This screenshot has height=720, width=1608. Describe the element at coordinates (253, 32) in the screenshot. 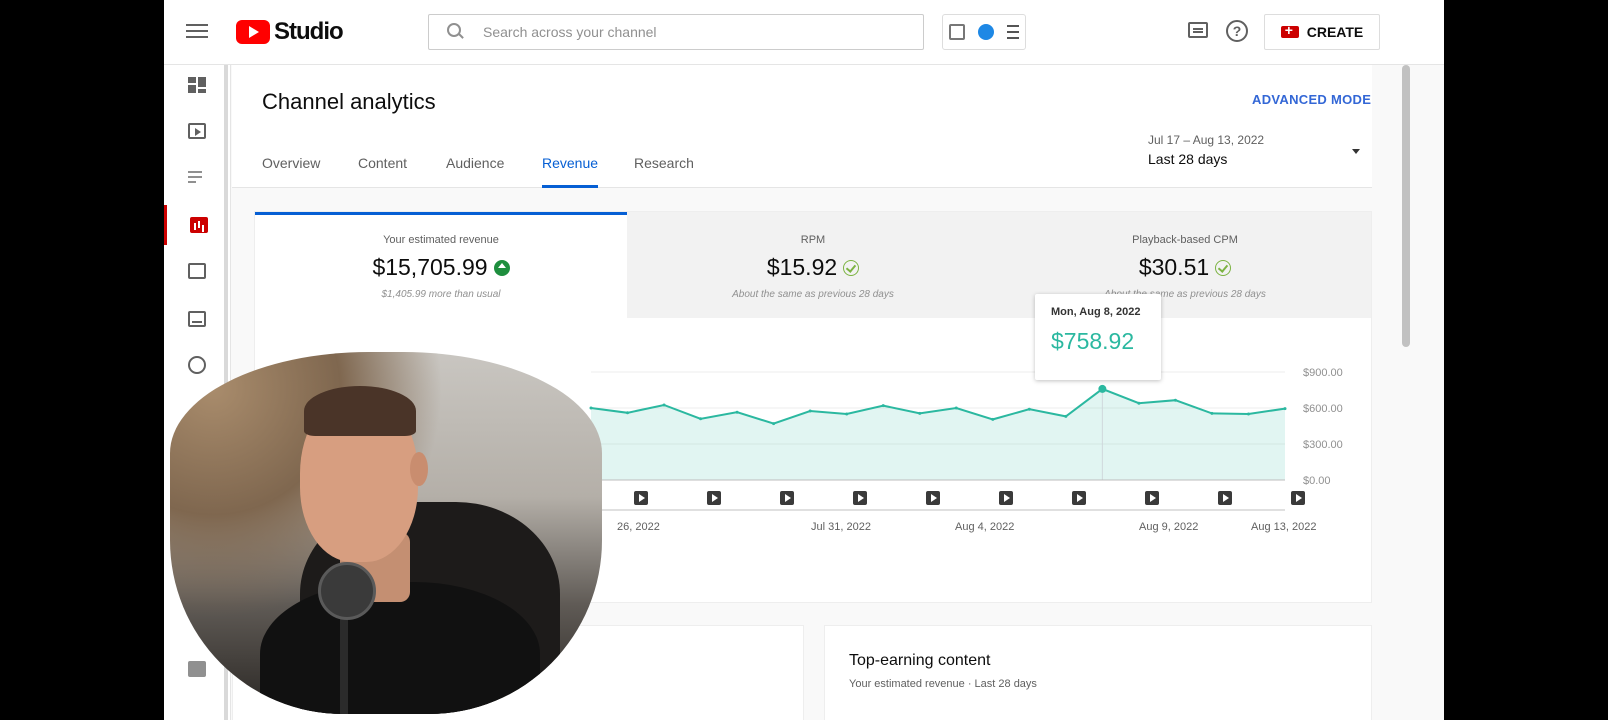

I see `youtube-logo-icon` at that location.